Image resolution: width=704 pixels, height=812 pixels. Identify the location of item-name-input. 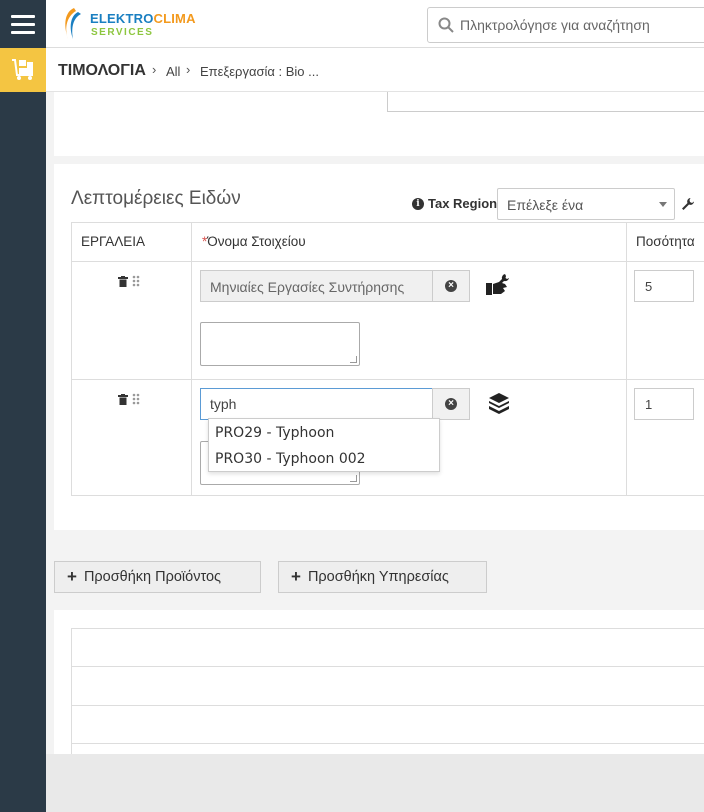
(316, 404).